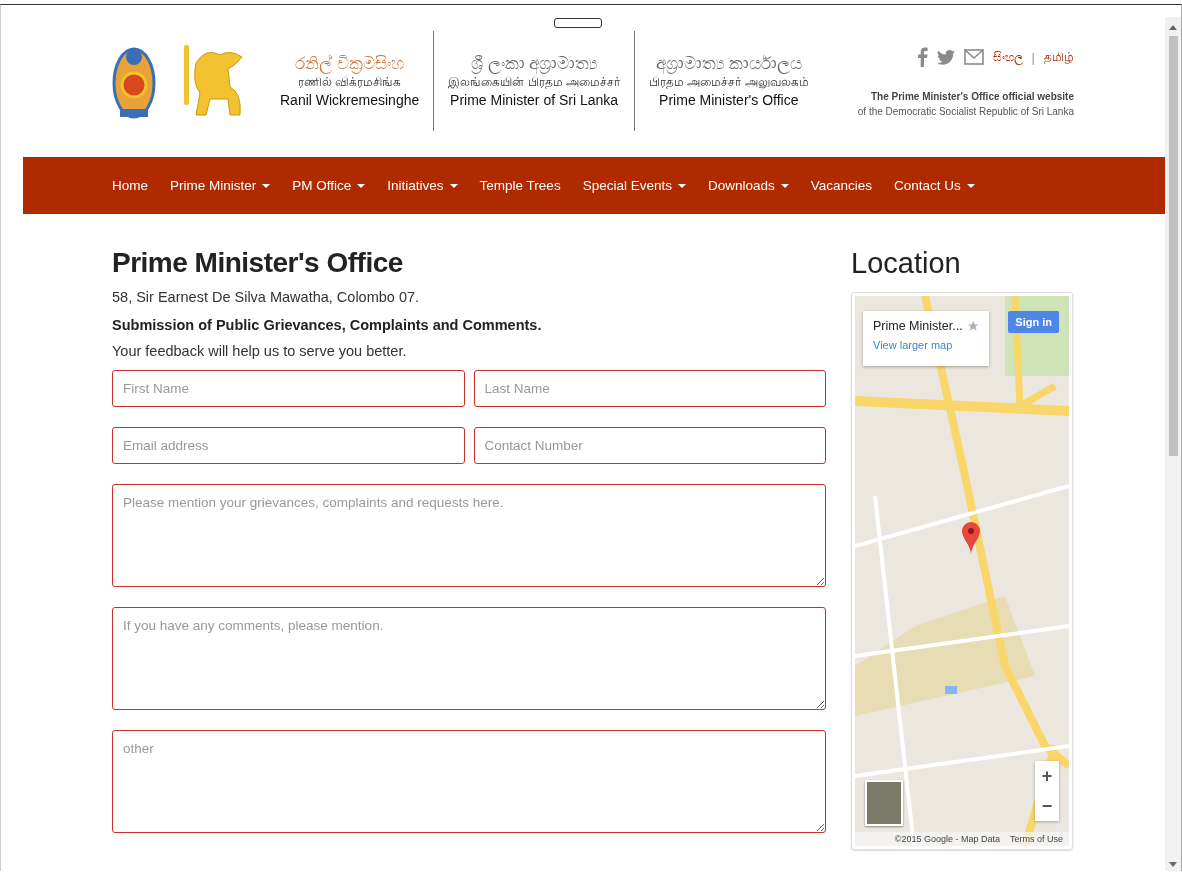 The image size is (1182, 872). Describe the element at coordinates (1173, 27) in the screenshot. I see `scroll-up-icon` at that location.